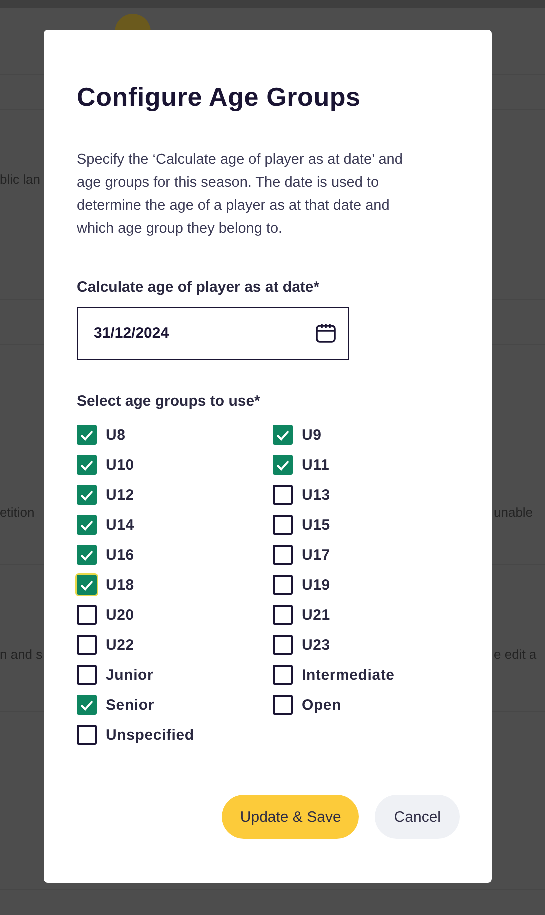 The width and height of the screenshot is (545, 915). What do you see at coordinates (326, 333) in the screenshot?
I see `calendar-icon` at bounding box center [326, 333].